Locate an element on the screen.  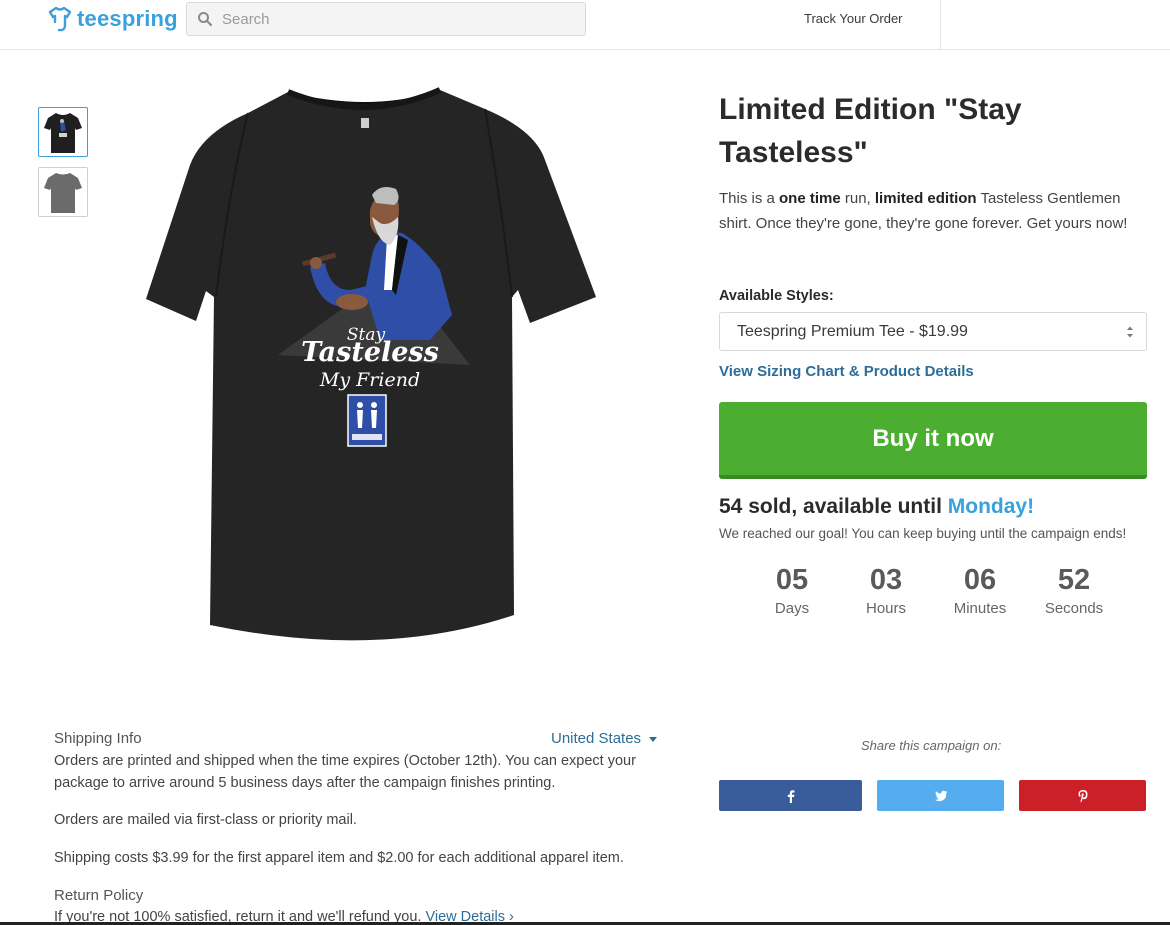
countdown-minutes: 06 Minutes is located at coordinates (980, 590).